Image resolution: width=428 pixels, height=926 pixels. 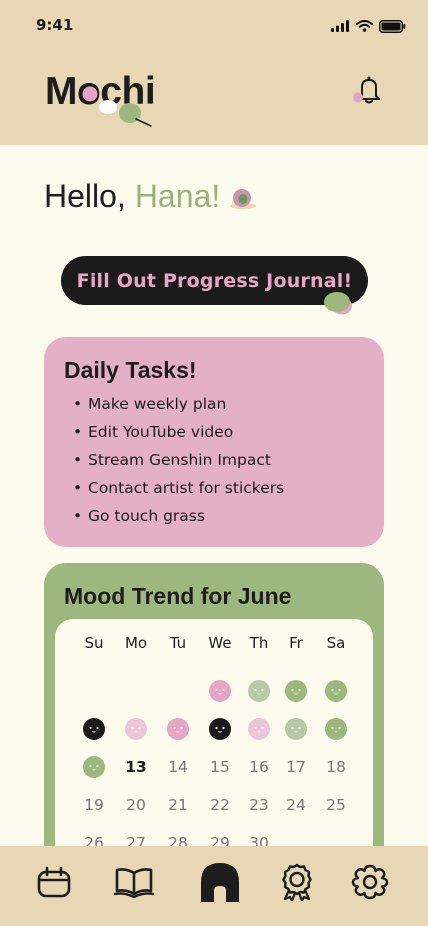 I want to click on weekday-label: Sa, so click(x=336, y=643).